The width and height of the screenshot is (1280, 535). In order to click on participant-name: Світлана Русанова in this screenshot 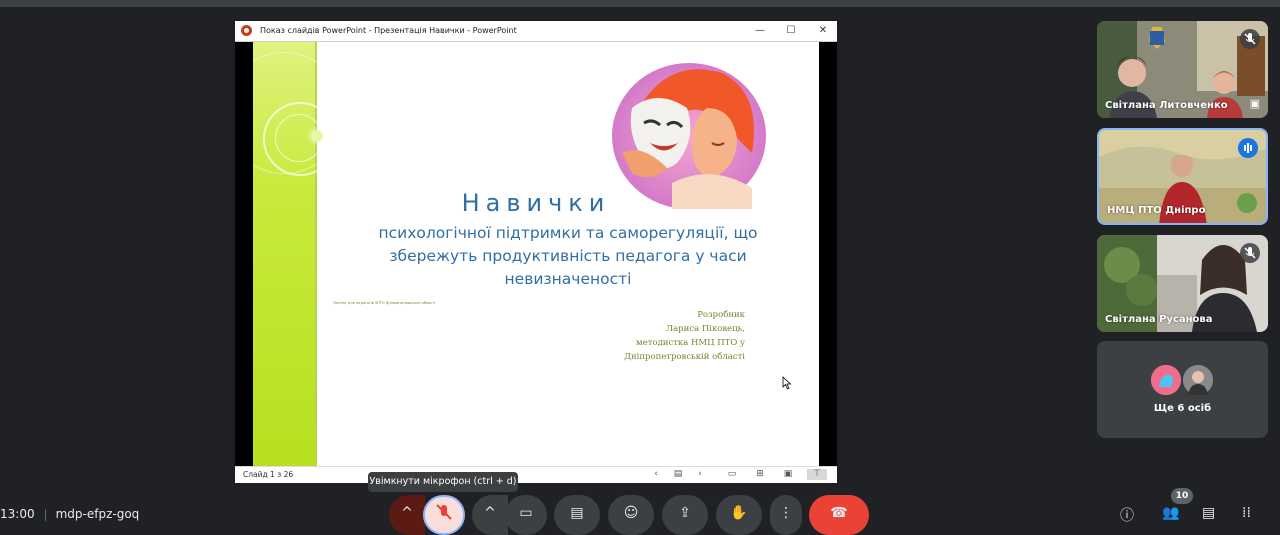, I will do `click(1159, 319)`.